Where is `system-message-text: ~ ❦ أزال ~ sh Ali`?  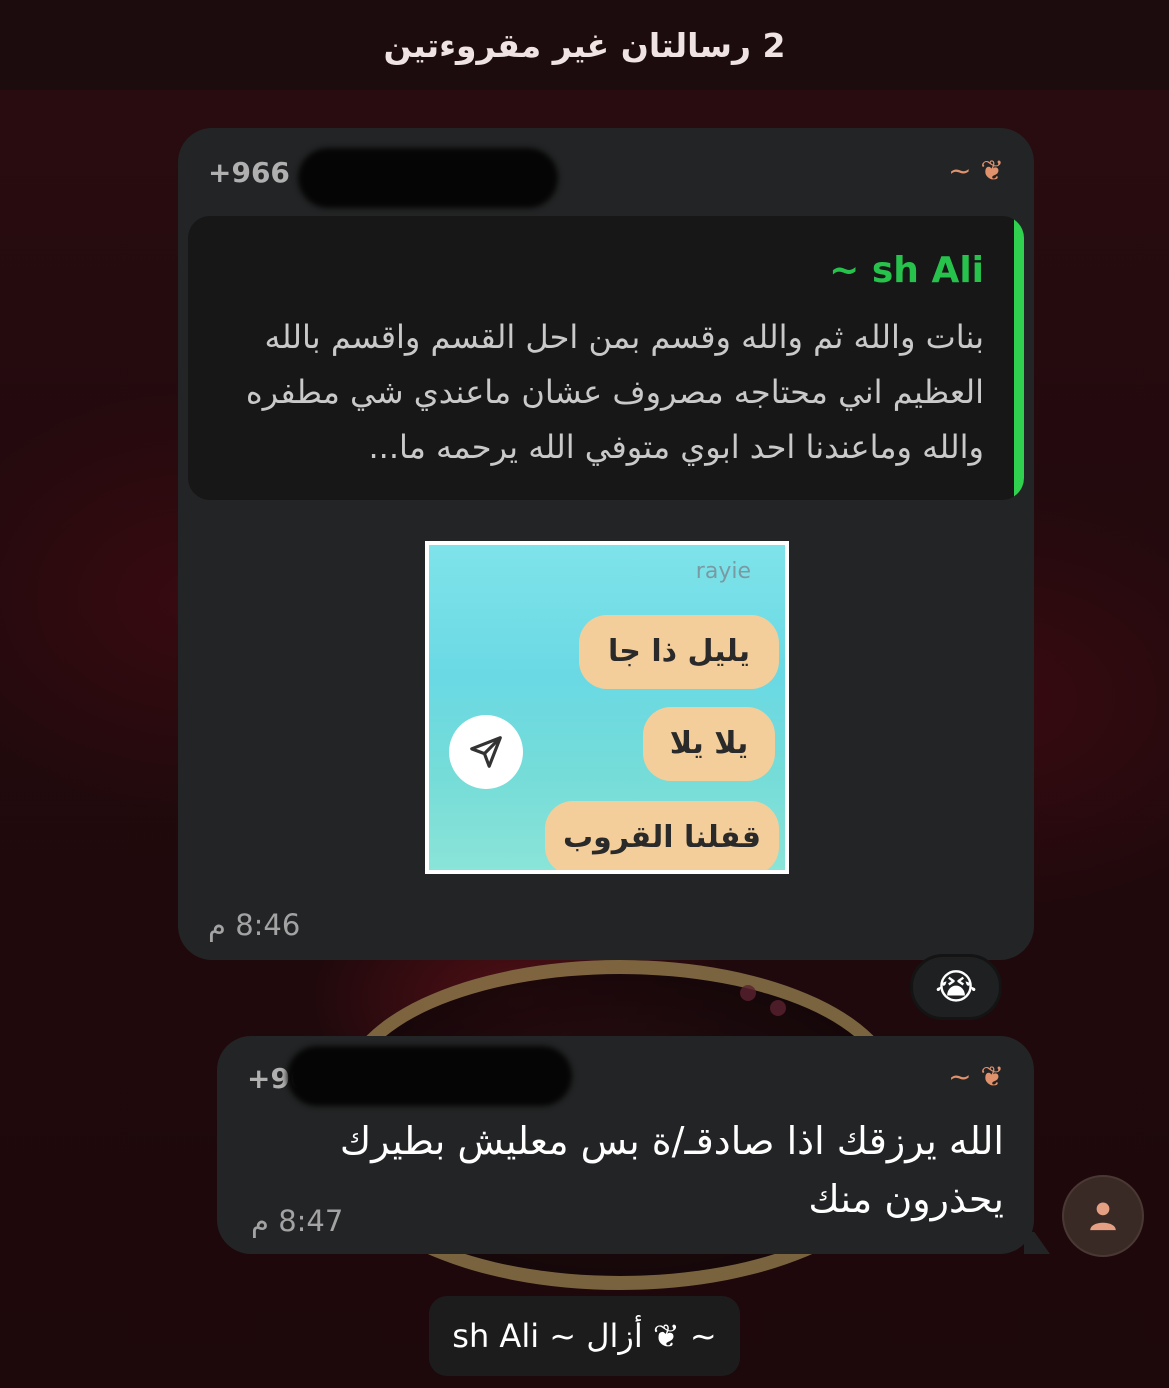 system-message-text: ~ ❦ أزال ~ sh Ali is located at coordinates (584, 1336).